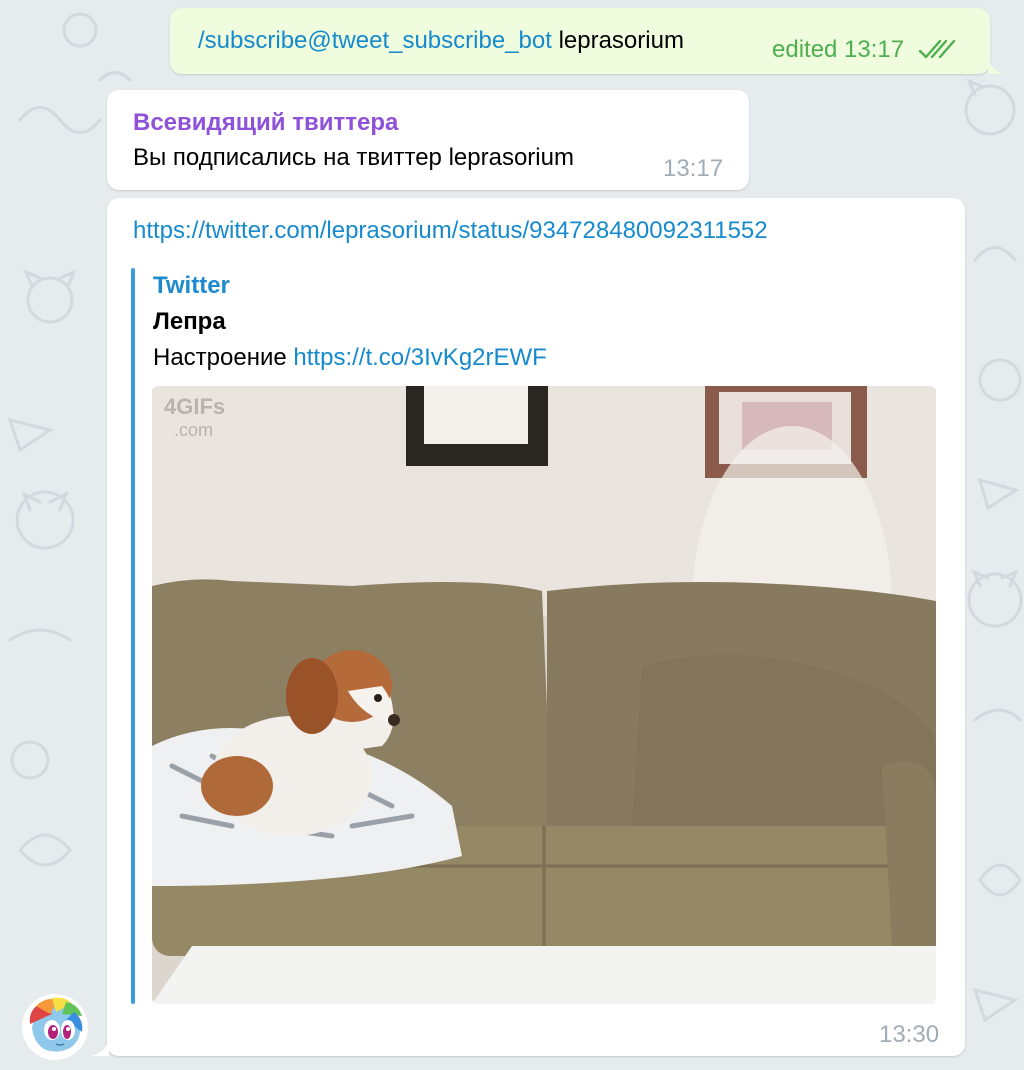  Describe the element at coordinates (937, 49) in the screenshot. I see `double-check-icon` at that location.